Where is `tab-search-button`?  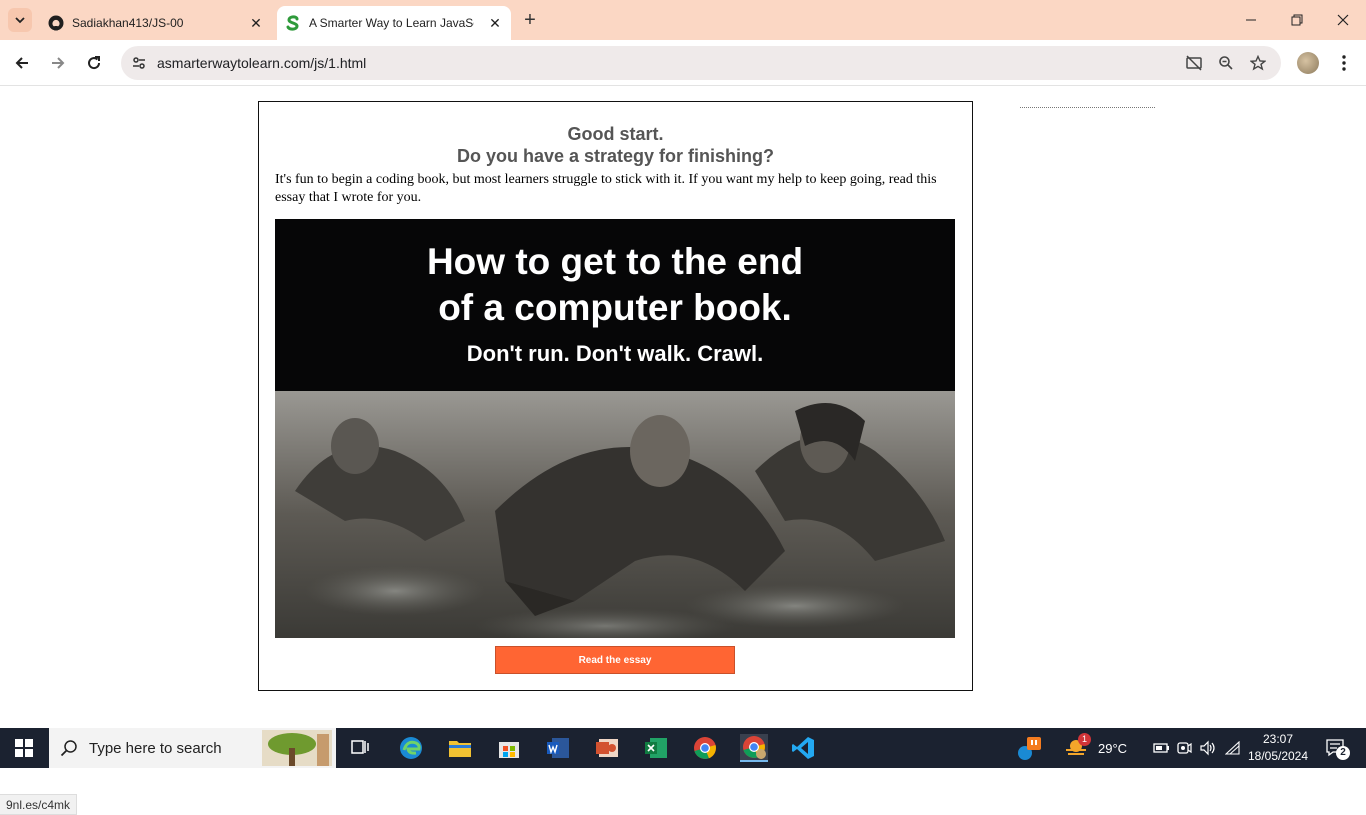 tab-search-button is located at coordinates (20, 20).